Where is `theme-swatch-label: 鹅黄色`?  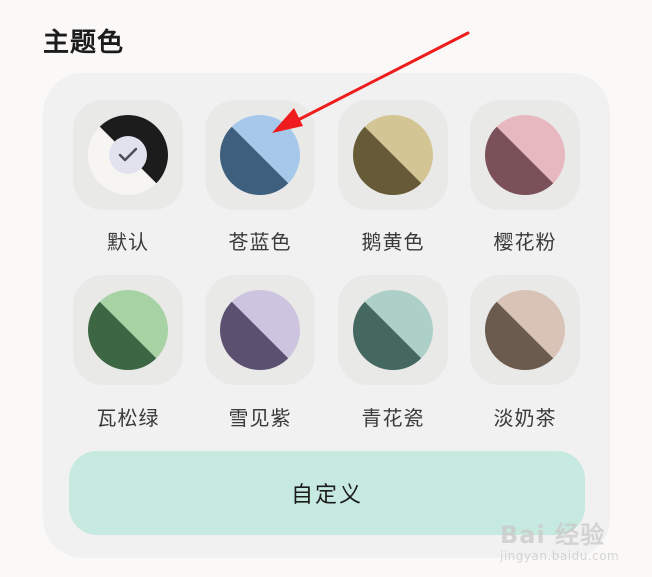 theme-swatch-label: 鹅黄色 is located at coordinates (393, 242).